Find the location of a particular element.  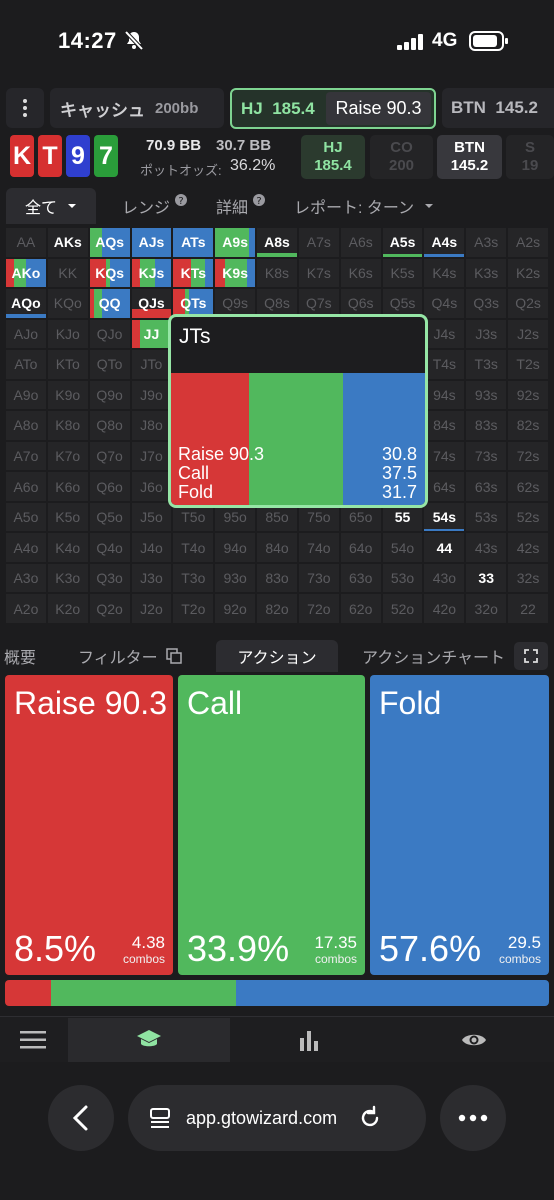

action-raise-label: Raise 90.3 is located at coordinates (378, 108).